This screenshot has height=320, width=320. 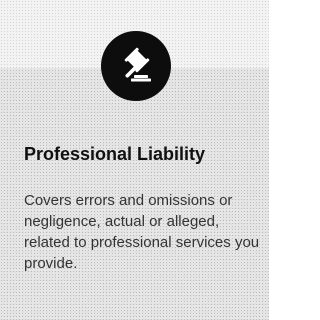 What do you see at coordinates (115, 154) in the screenshot?
I see `card-title: Professional Liability` at bounding box center [115, 154].